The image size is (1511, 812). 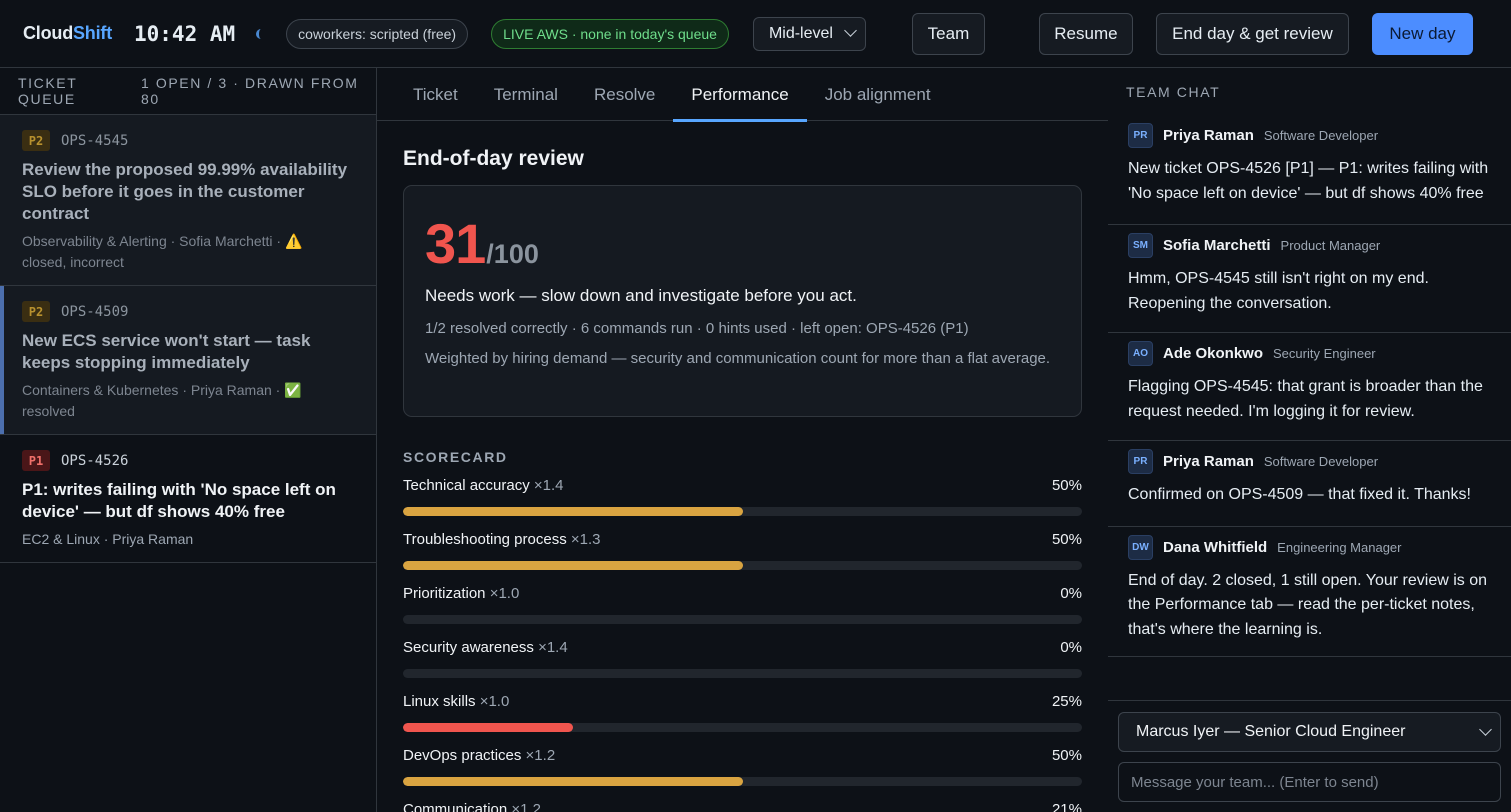 I want to click on new-day-button: New day, so click(x=1422, y=33).